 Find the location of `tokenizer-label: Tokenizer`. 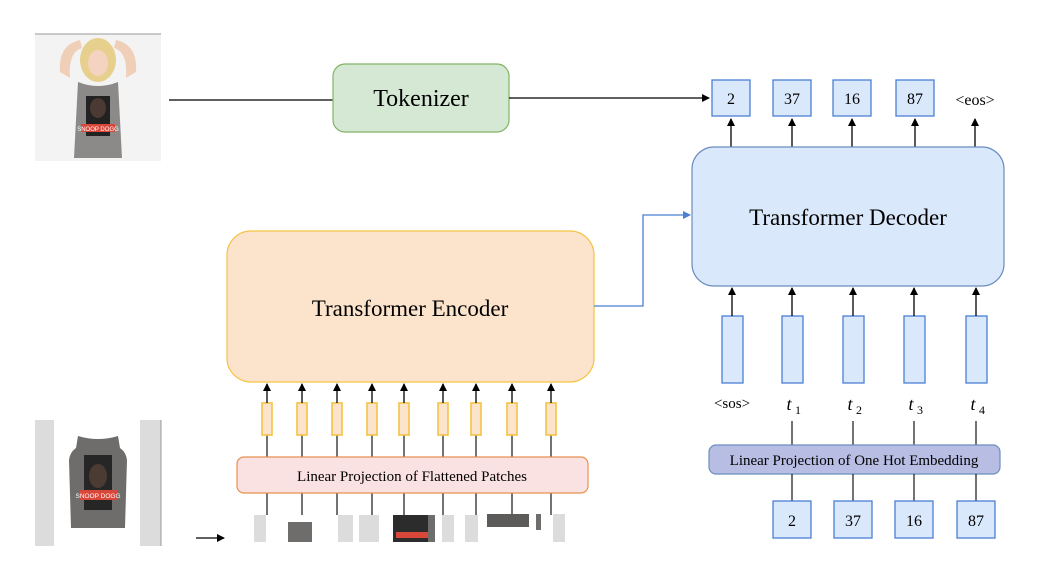

tokenizer-label: Tokenizer is located at coordinates (421, 99).